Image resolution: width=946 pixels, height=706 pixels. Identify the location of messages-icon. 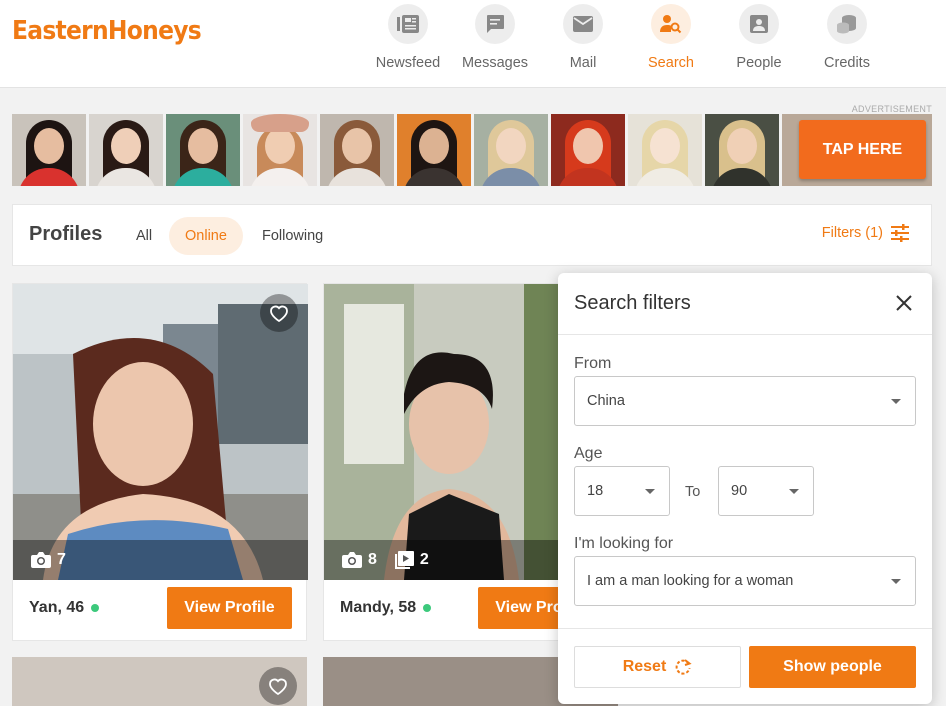
(495, 24).